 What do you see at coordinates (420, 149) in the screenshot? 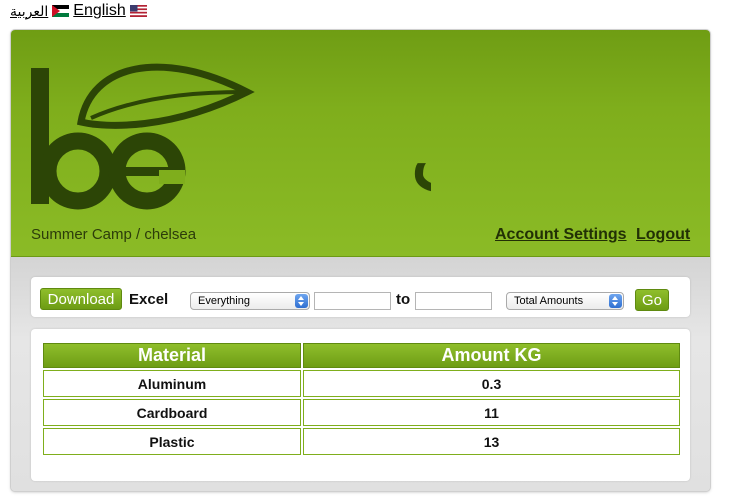
I see `logo-arabic-text: بيئي` at bounding box center [420, 149].